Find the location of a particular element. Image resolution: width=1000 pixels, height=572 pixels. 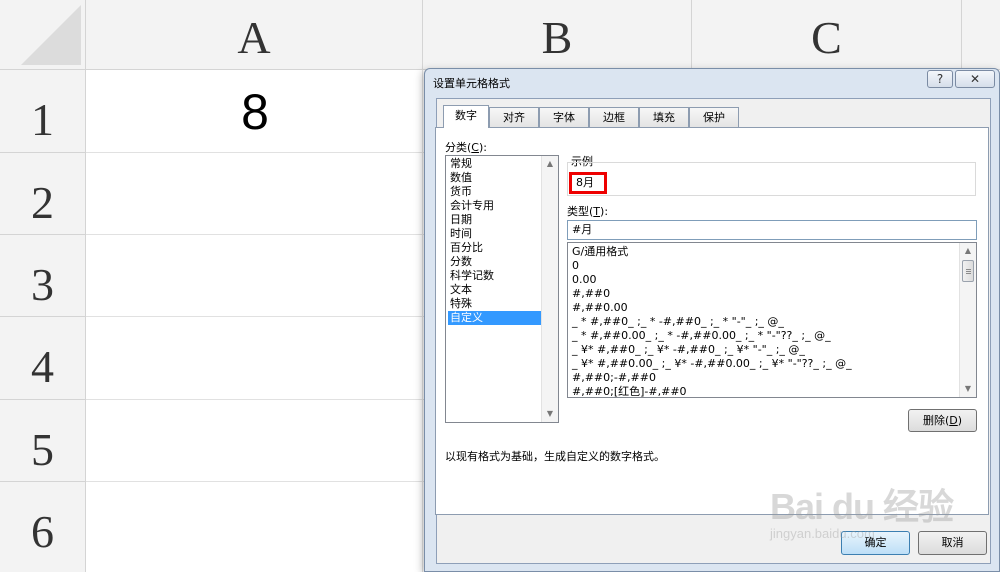

list-item: 日期 is located at coordinates (495, 220).